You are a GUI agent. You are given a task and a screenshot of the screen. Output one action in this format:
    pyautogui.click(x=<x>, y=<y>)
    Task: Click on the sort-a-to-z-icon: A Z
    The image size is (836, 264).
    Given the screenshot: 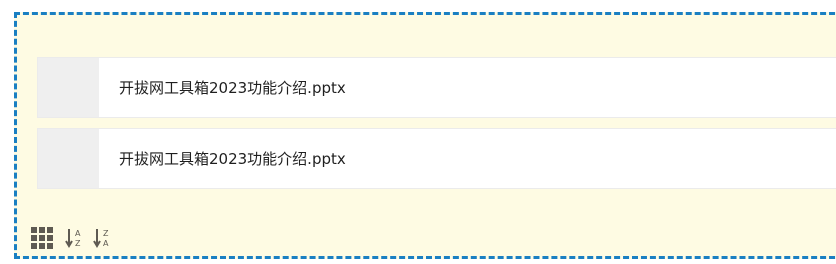 What is the action you would take?
    pyautogui.click(x=73, y=238)
    